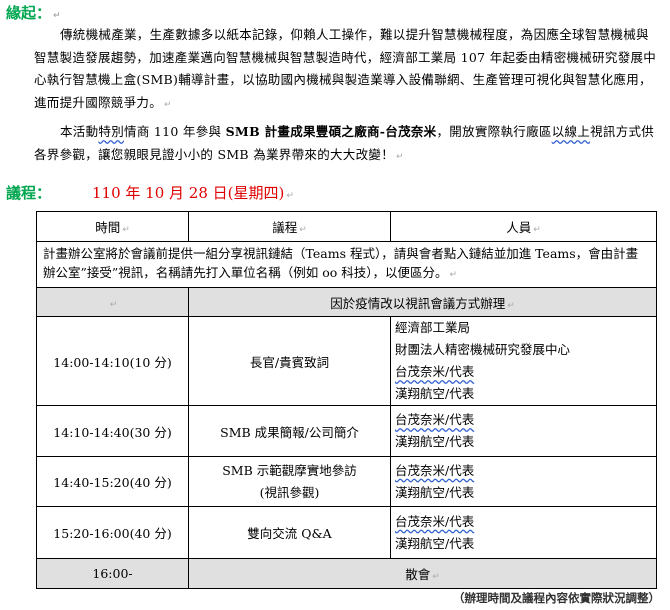 The image size is (670, 610). Describe the element at coordinates (289, 431) in the screenshot. I see `row-topic: SMB 成果簡報/公司簡介` at that location.